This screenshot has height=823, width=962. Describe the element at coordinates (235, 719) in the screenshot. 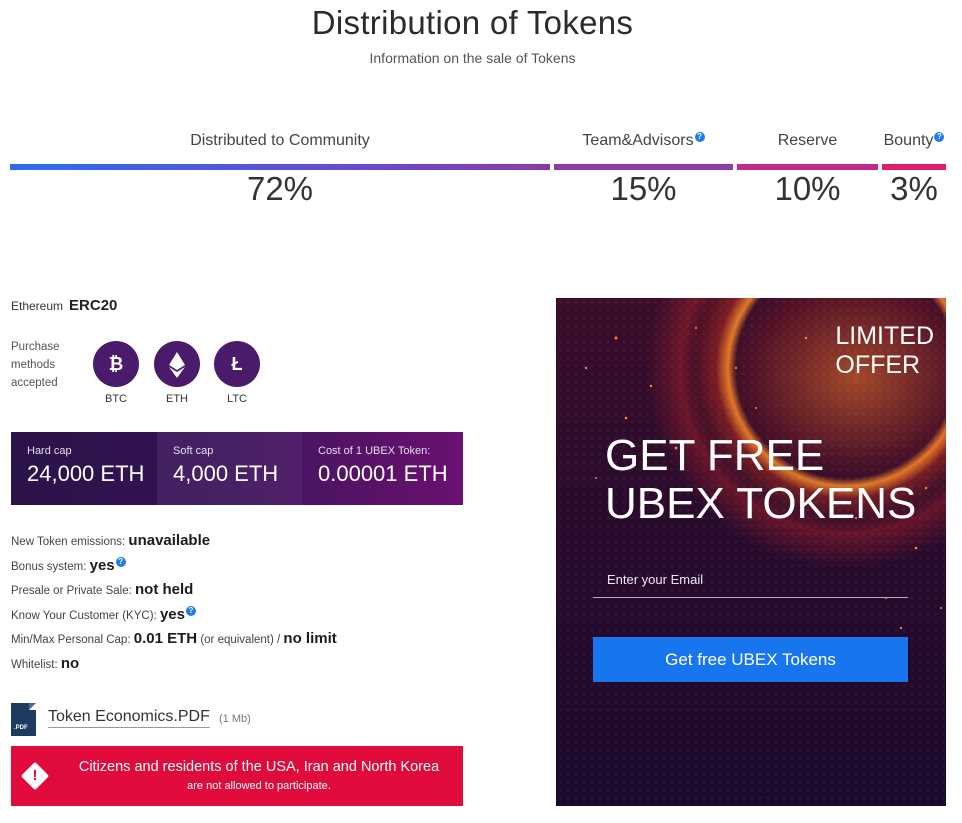

I see `pdf-size: (1 Mb)` at that location.